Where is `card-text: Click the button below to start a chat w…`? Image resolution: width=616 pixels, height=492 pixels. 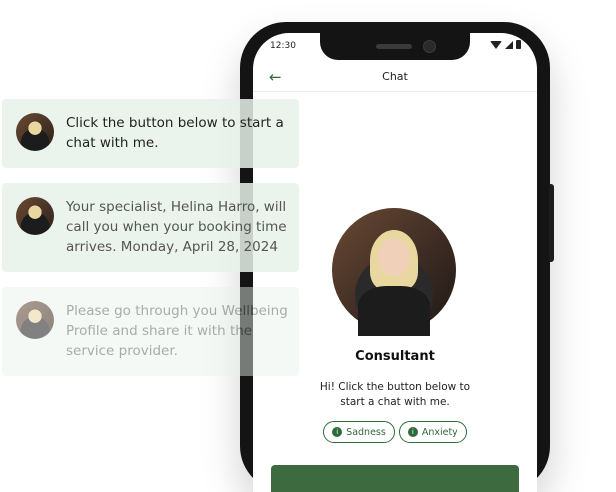
card-text: Click the button below to start a chat w… is located at coordinates (175, 133).